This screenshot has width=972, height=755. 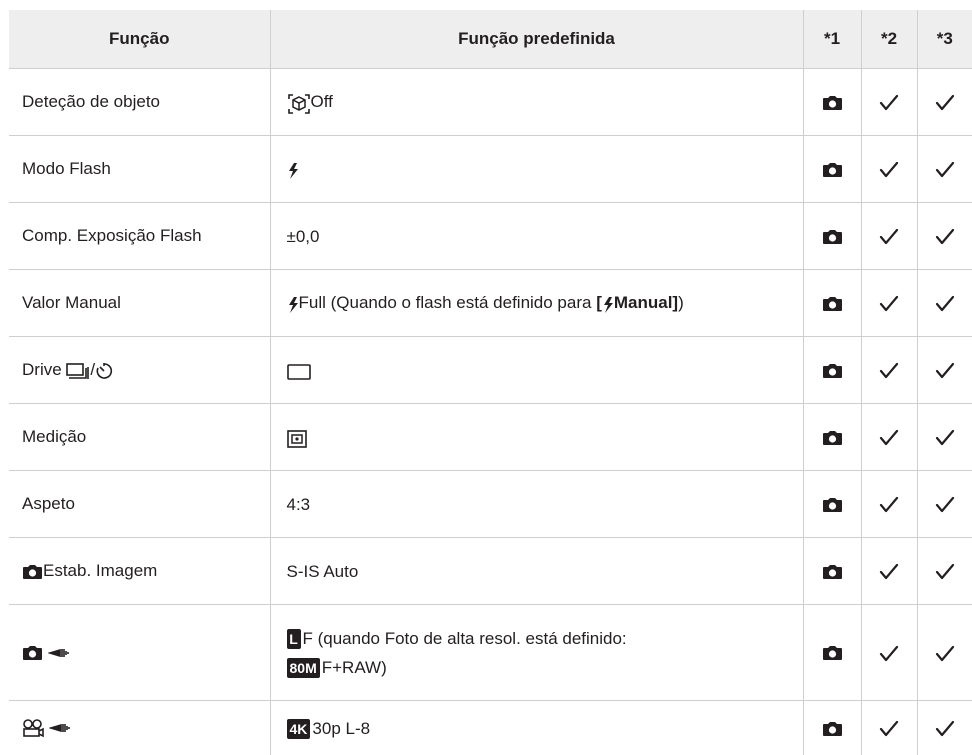 I want to click on function-cell: Valor Manual, so click(x=139, y=303).